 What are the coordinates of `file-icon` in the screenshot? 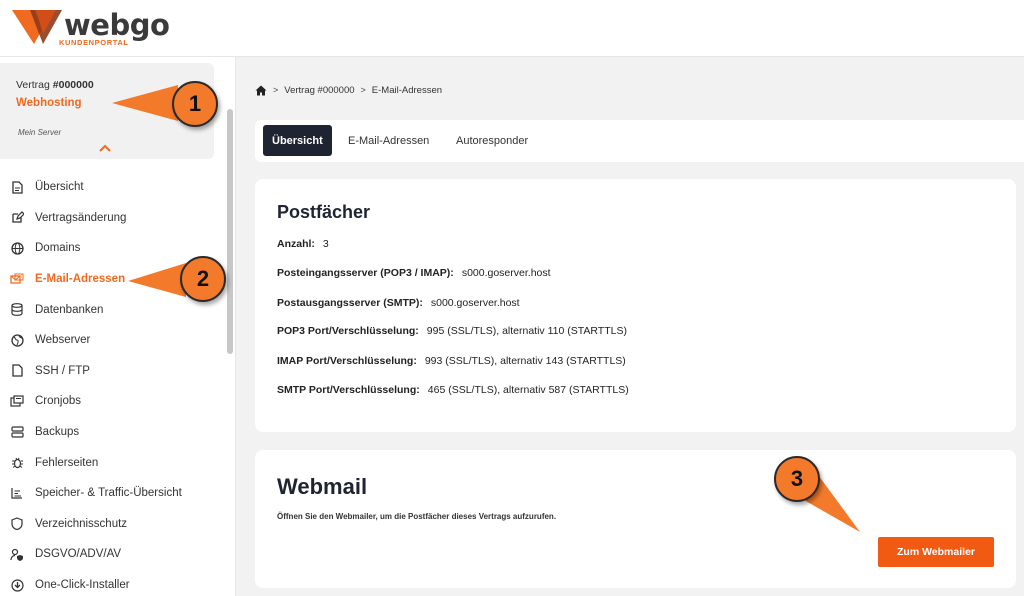 It's located at (17, 371).